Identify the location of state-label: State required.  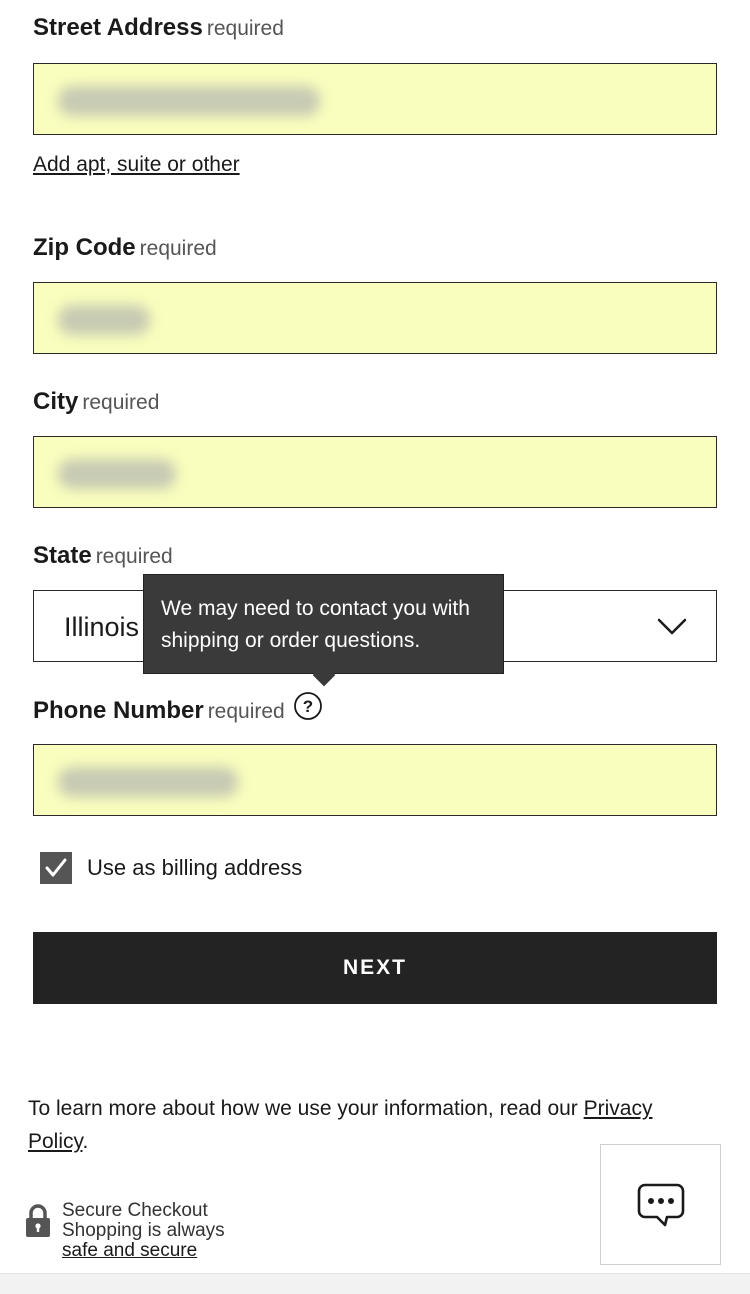
(103, 556).